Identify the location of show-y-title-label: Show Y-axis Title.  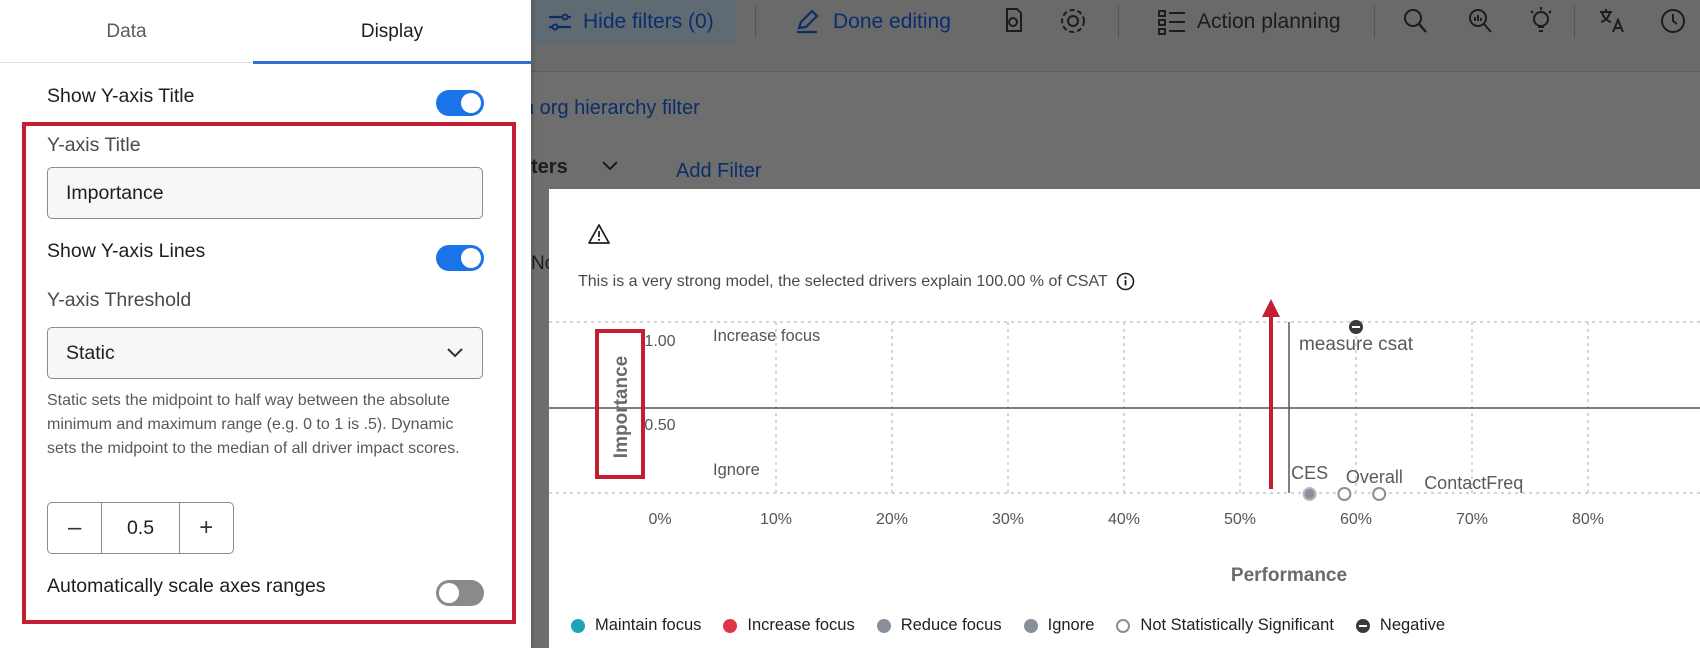
(121, 96).